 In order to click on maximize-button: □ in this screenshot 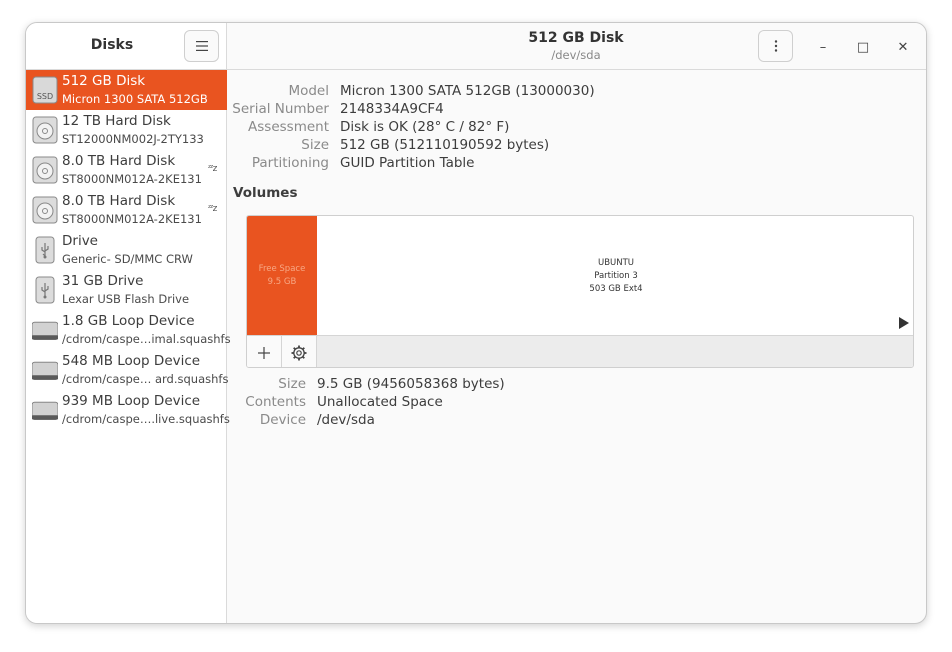, I will do `click(863, 47)`.